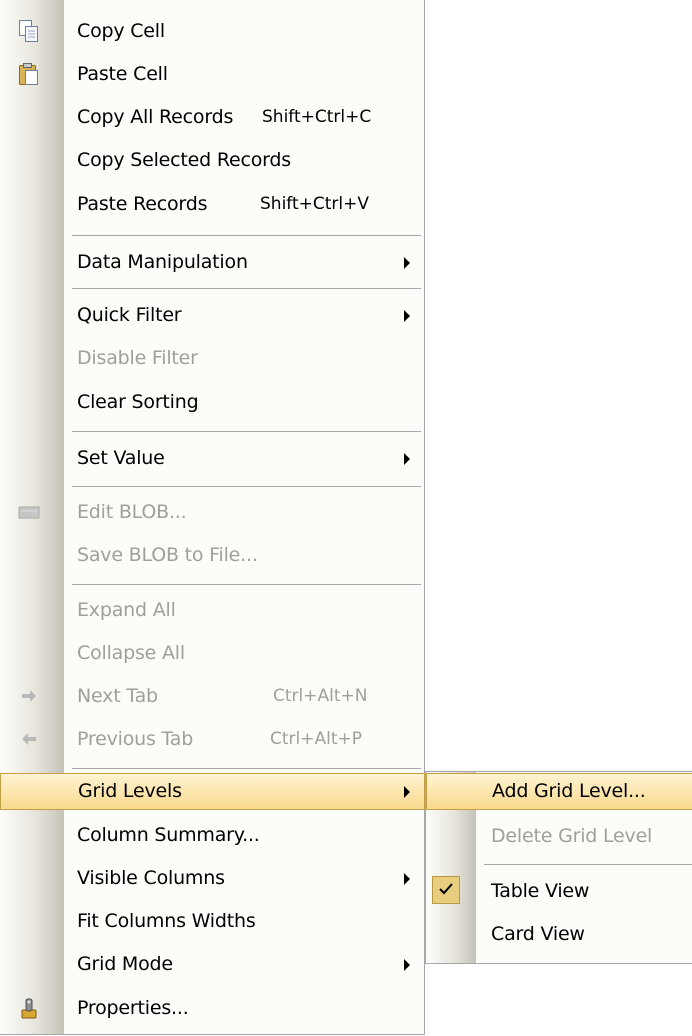 The height and width of the screenshot is (1036, 692). Describe the element at coordinates (29, 739) in the screenshot. I see `arrow-left-icon` at that location.